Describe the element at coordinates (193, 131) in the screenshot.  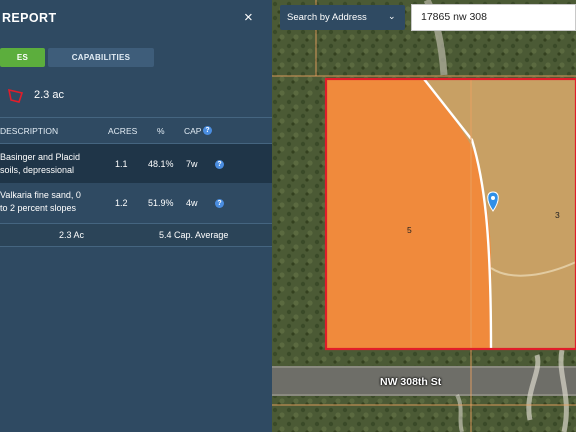
I see `col-cap: CAP` at that location.